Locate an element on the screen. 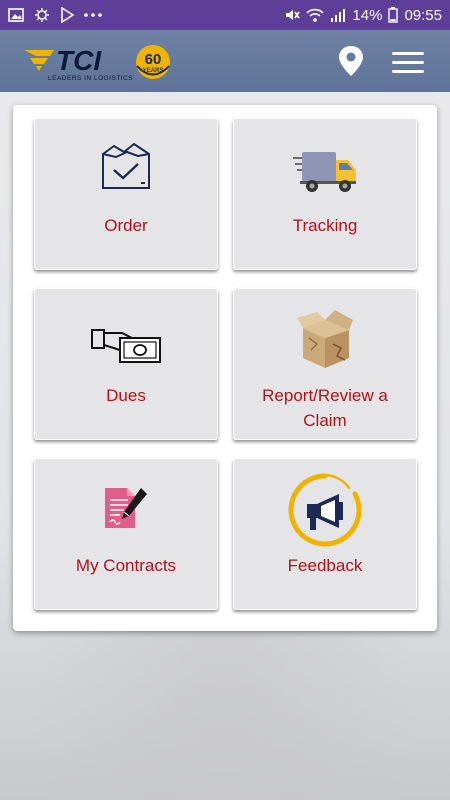 The width and height of the screenshot is (450, 800). dues-label: Dues is located at coordinates (126, 395).